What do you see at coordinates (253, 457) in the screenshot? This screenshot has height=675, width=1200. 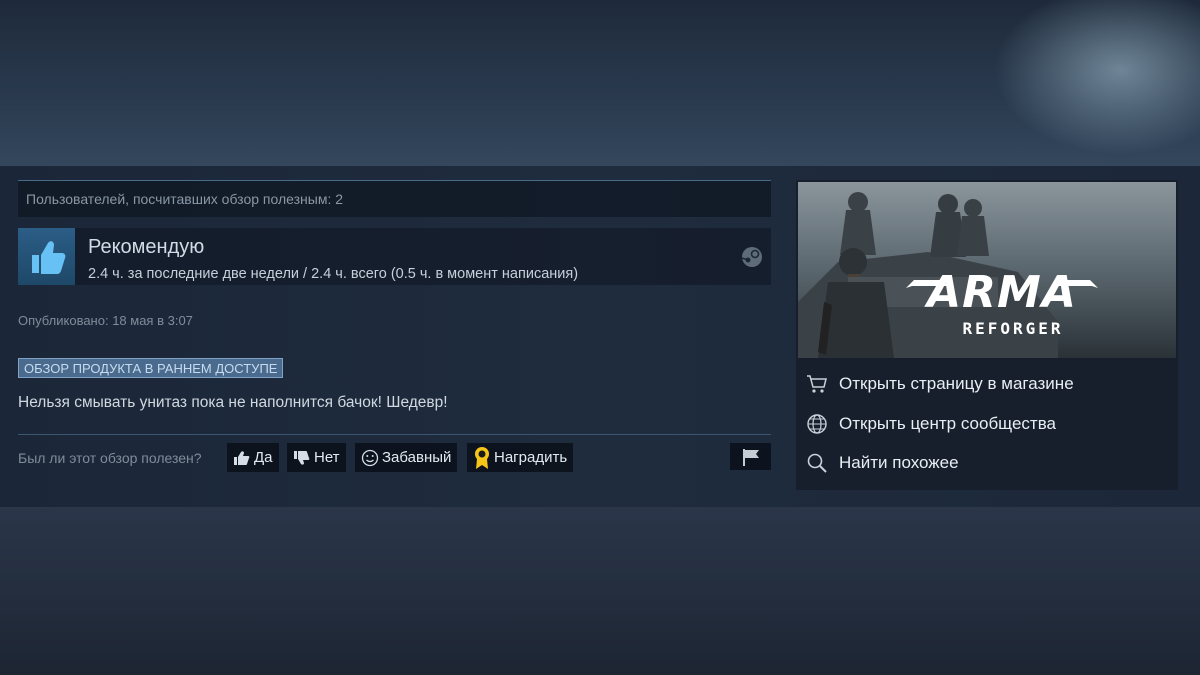 I see `vote-yes-button: Да` at bounding box center [253, 457].